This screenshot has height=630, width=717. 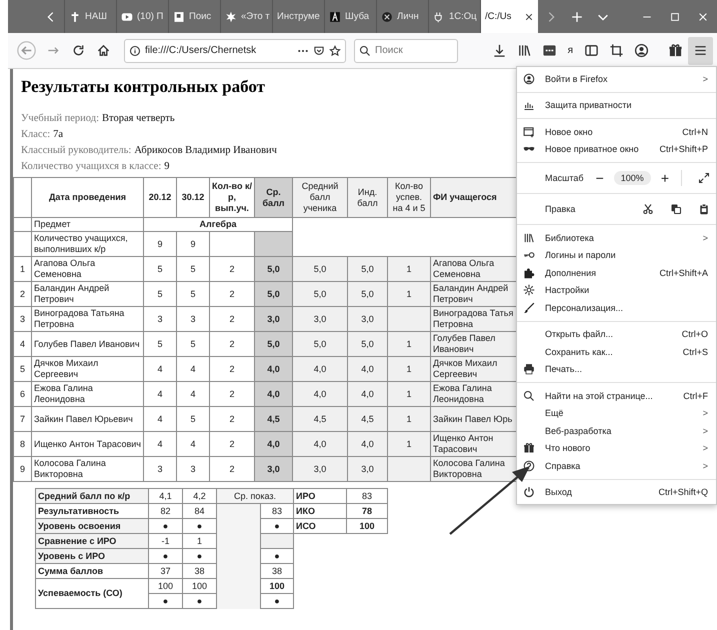 I want to click on row-label: Результативность, so click(x=92, y=511).